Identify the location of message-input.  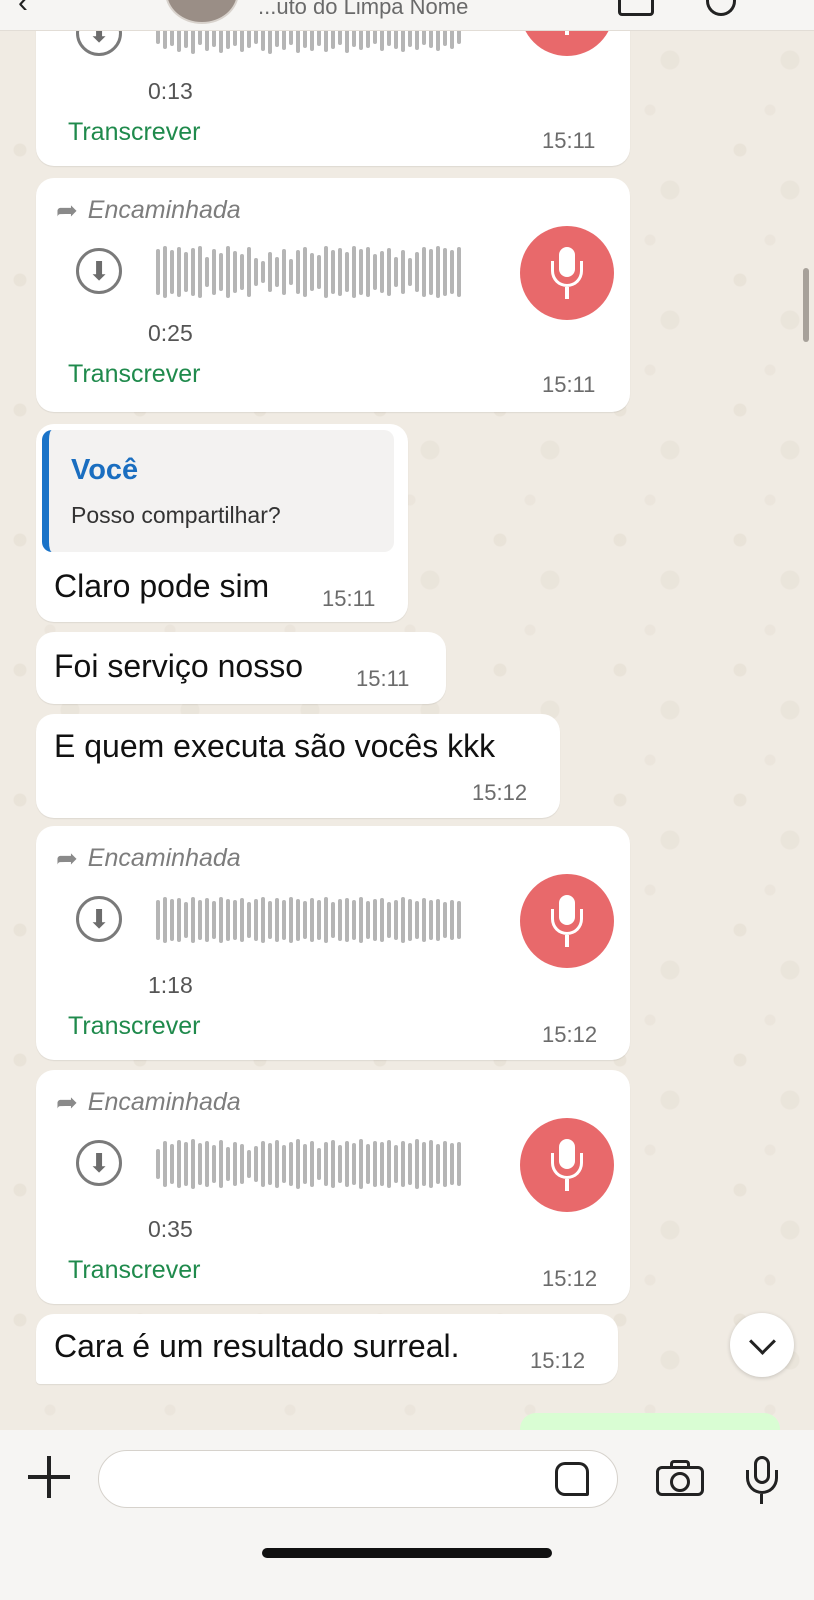
(358, 1479).